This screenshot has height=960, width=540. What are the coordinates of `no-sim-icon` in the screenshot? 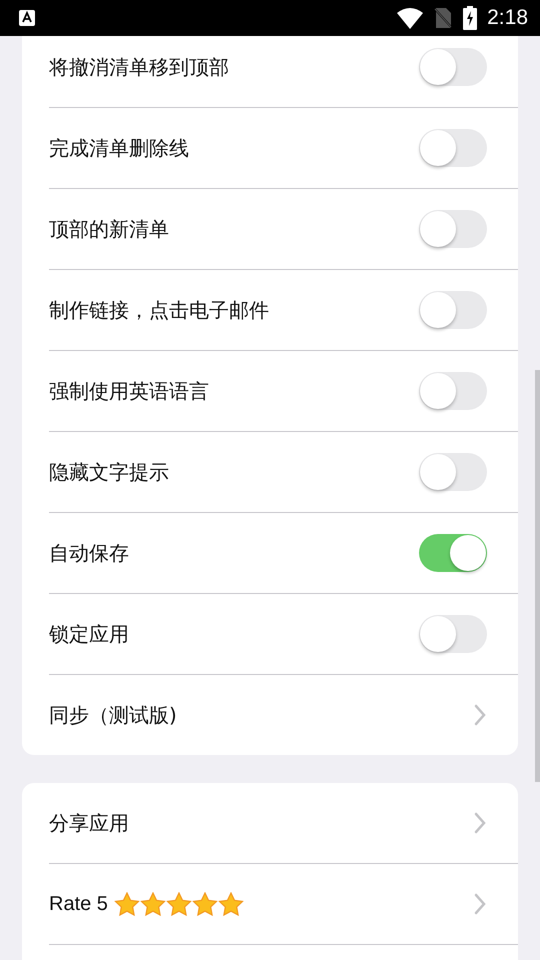 It's located at (443, 18).